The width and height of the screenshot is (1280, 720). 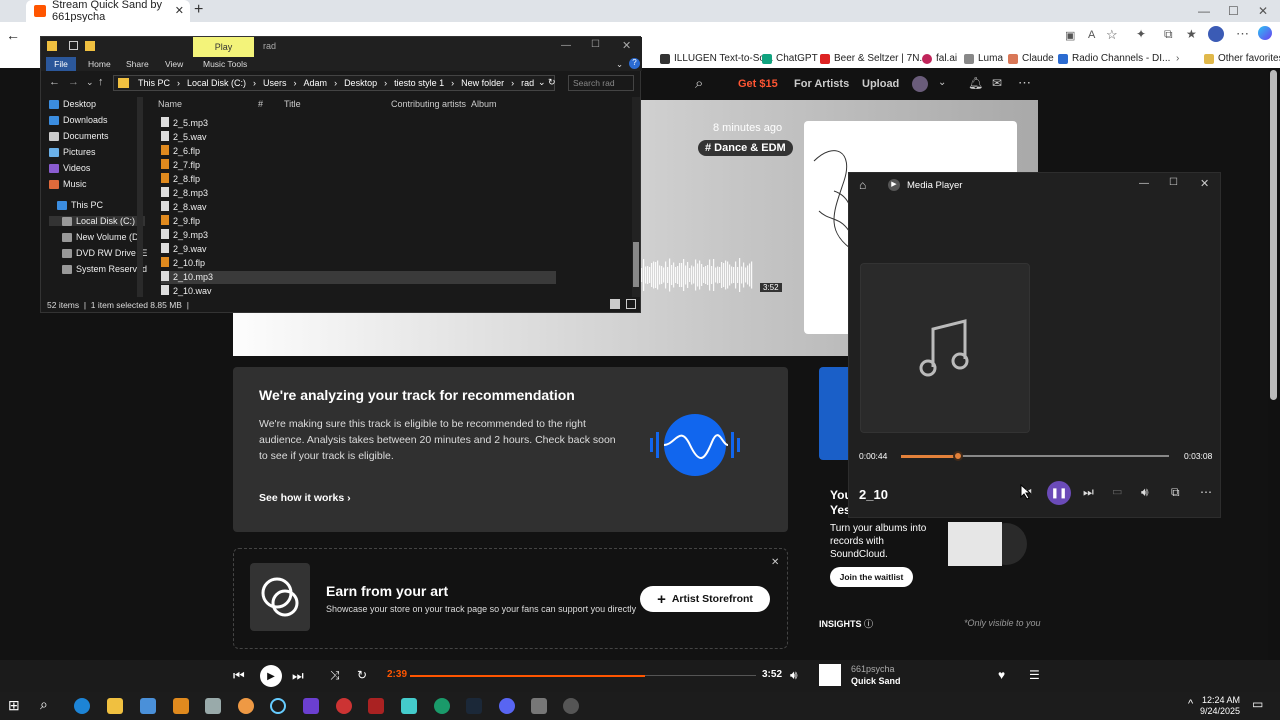 What do you see at coordinates (311, 706) in the screenshot?
I see `app-purple-icon` at bounding box center [311, 706].